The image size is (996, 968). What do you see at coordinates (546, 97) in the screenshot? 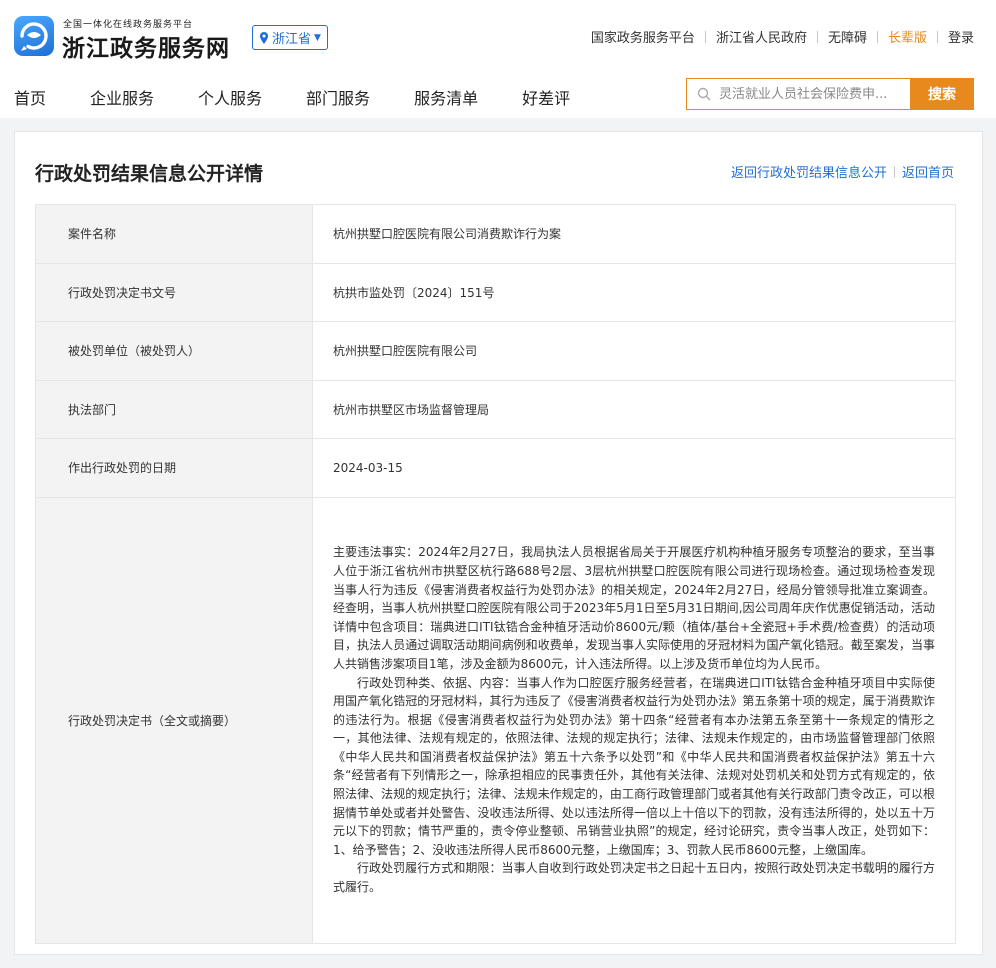
I see `nav-rating: 好差评` at bounding box center [546, 97].